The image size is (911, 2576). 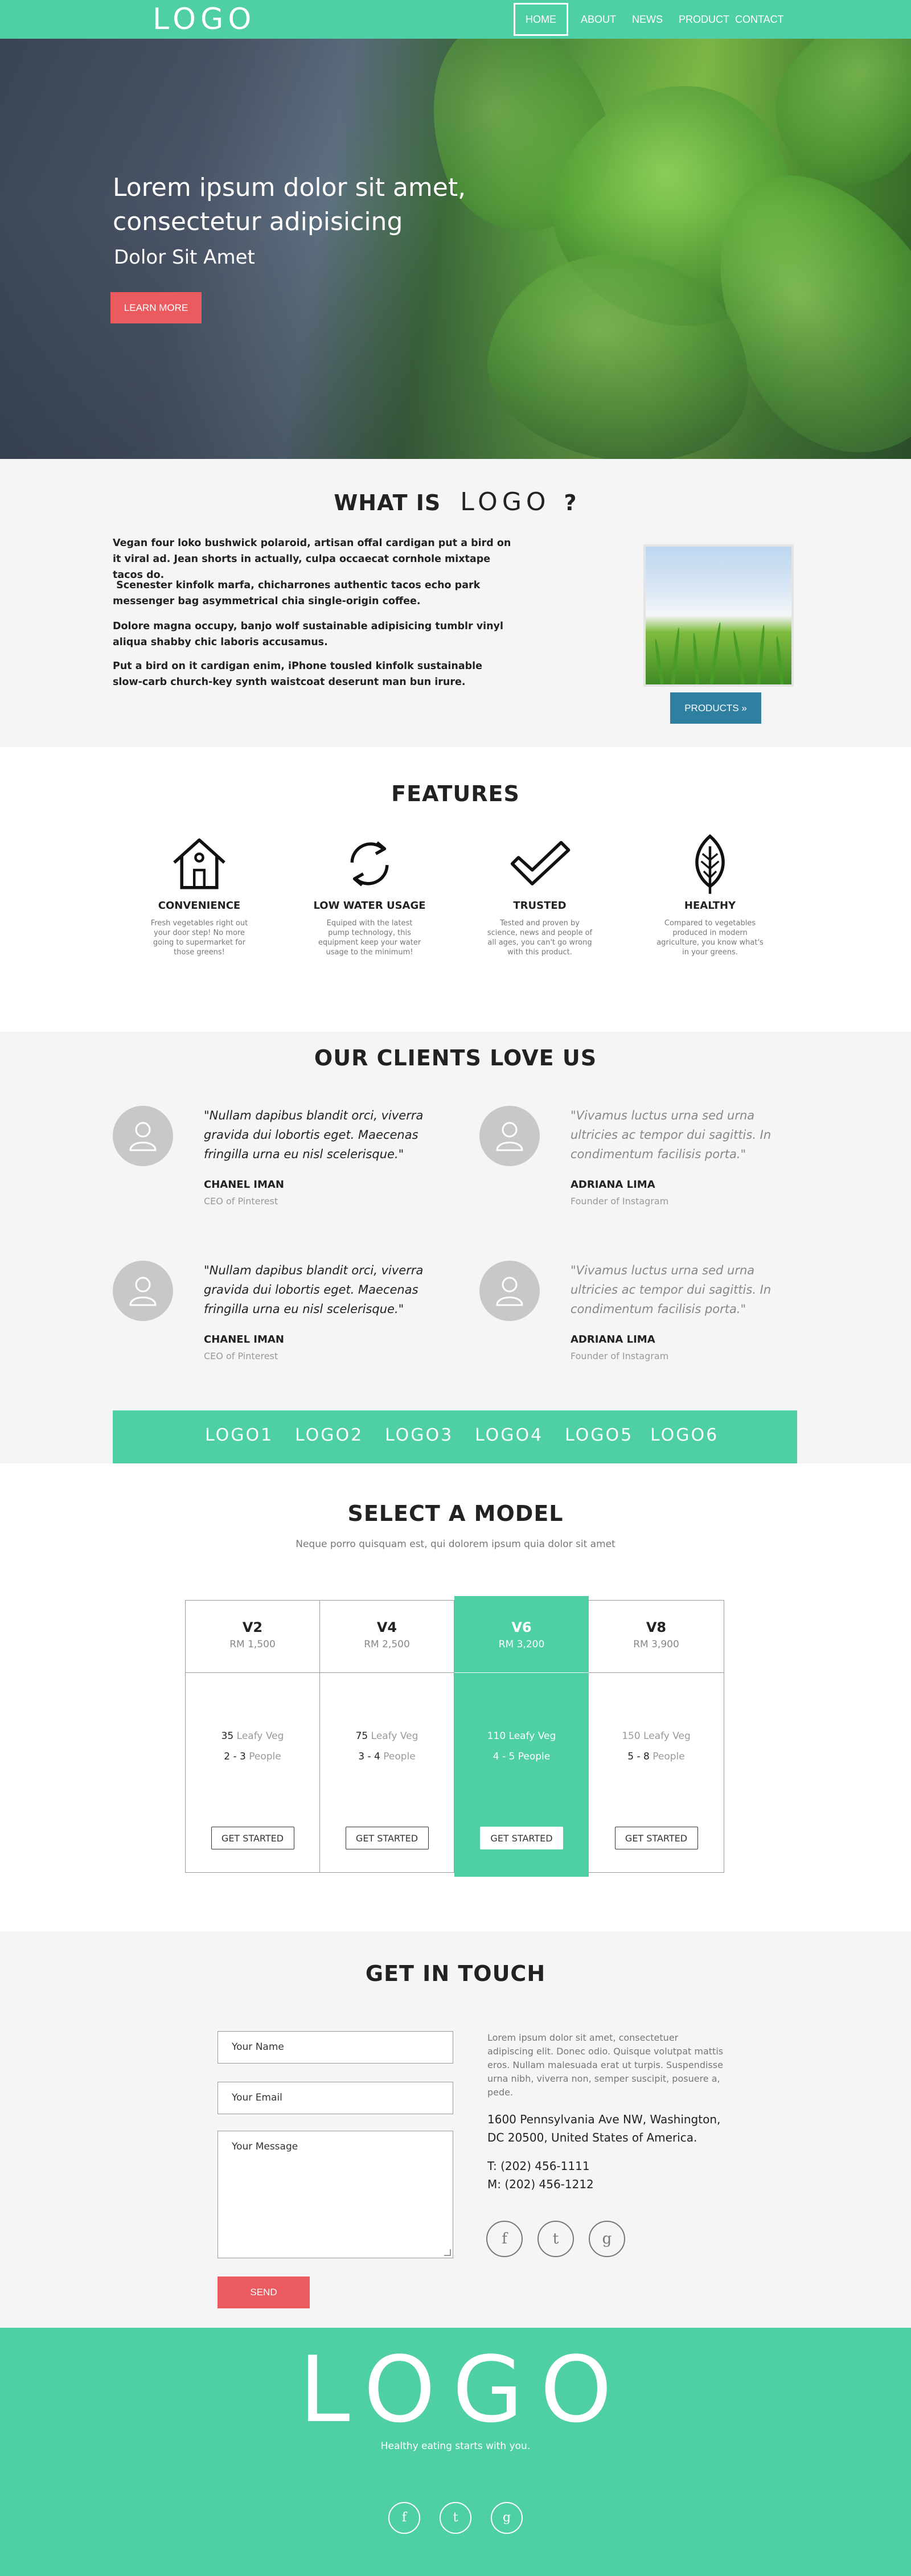 What do you see at coordinates (335, 2098) in the screenshot?
I see `email-field: Your Email` at bounding box center [335, 2098].